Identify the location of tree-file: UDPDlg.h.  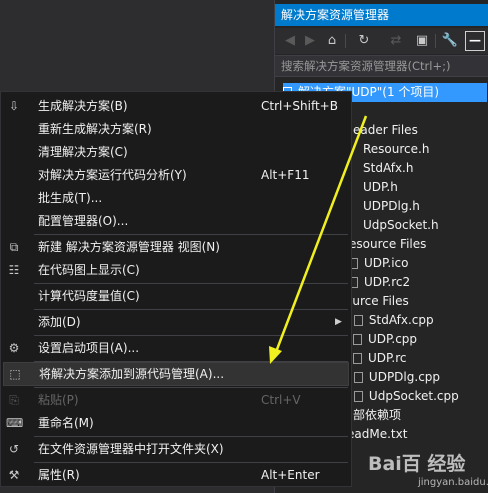
(391, 206).